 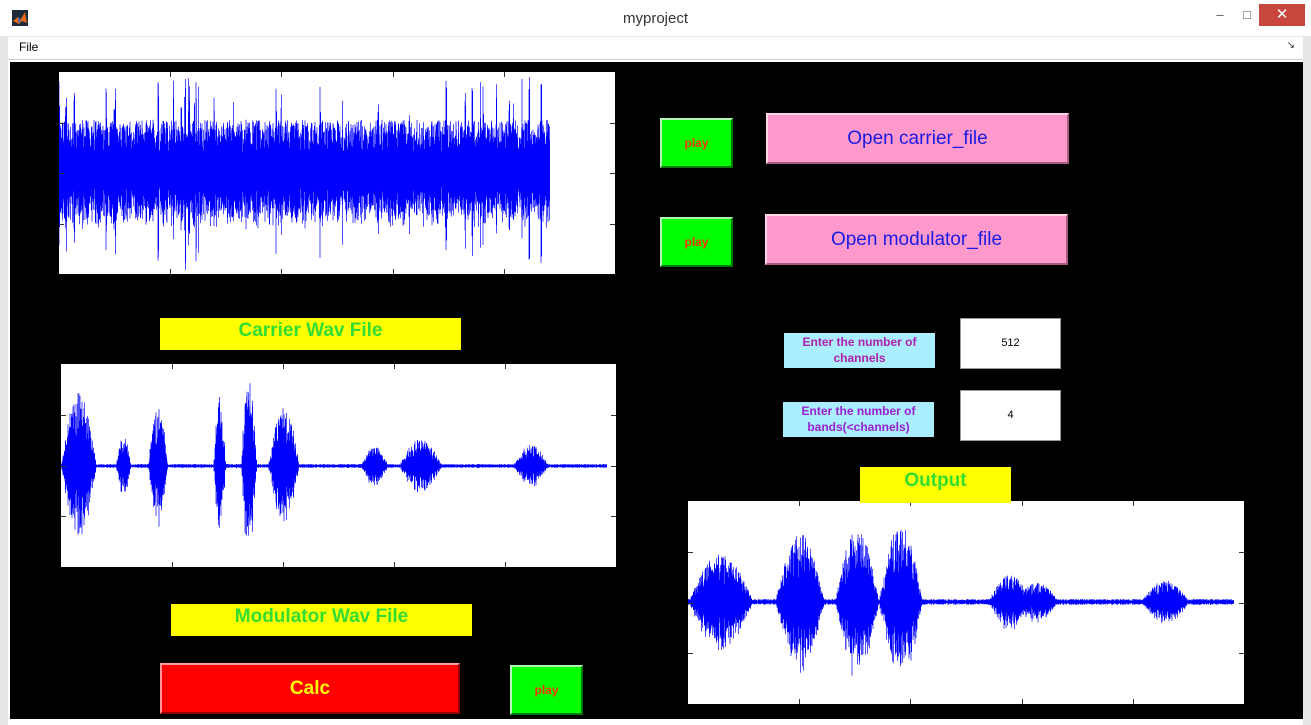 I want to click on minimize-button: –, so click(x=1220, y=15).